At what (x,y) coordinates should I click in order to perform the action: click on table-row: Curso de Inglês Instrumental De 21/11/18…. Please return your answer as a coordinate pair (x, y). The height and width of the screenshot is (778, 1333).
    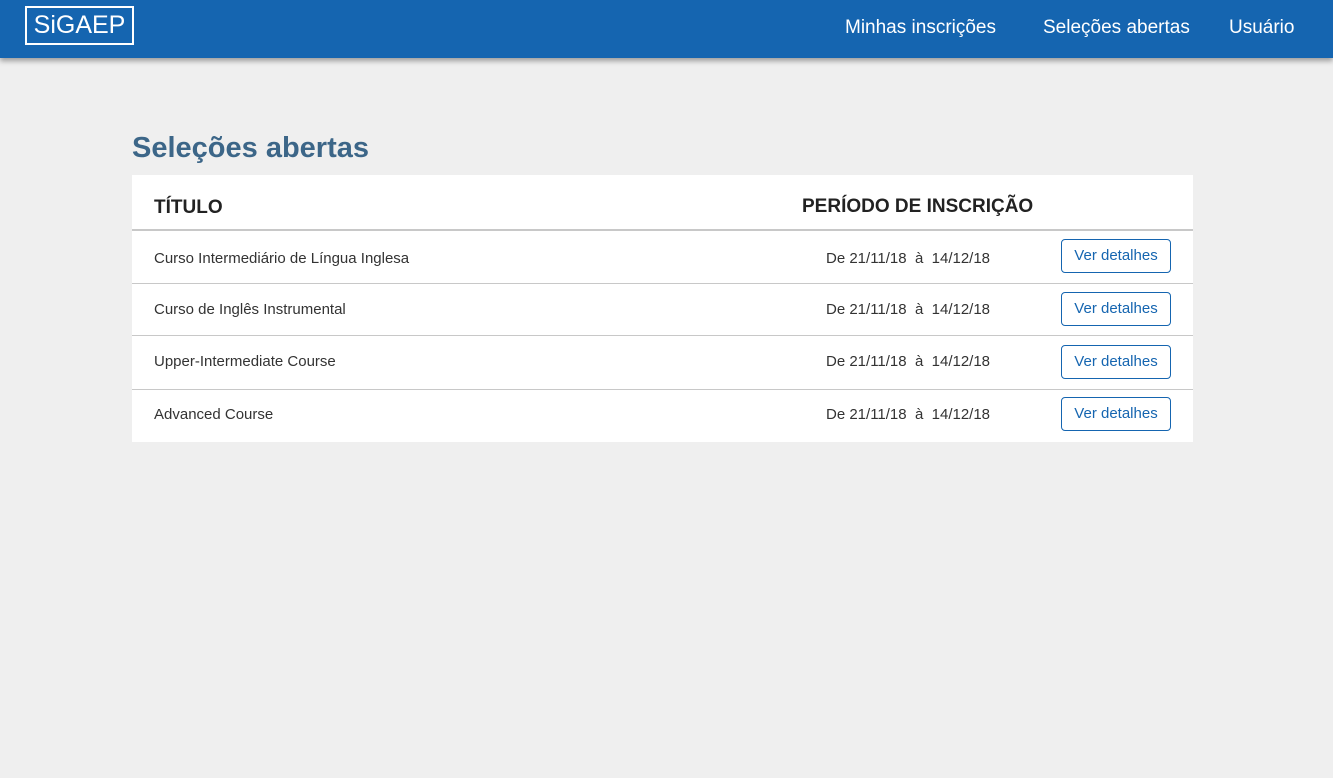
    Looking at the image, I should click on (662, 309).